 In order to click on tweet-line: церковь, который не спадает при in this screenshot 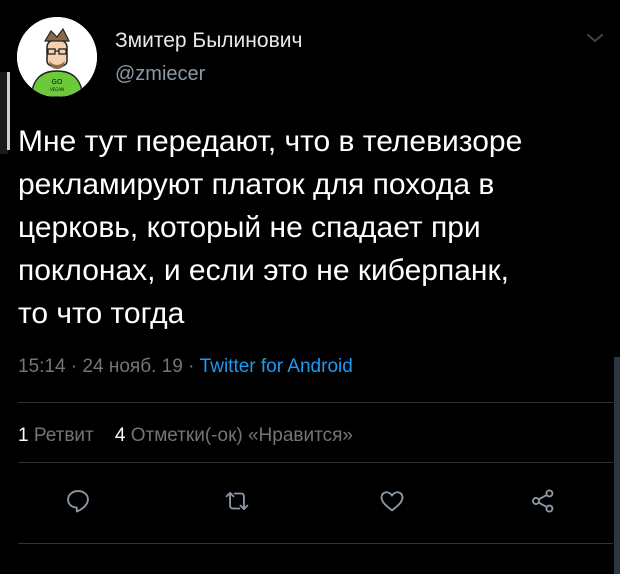, I will do `click(249, 227)`.